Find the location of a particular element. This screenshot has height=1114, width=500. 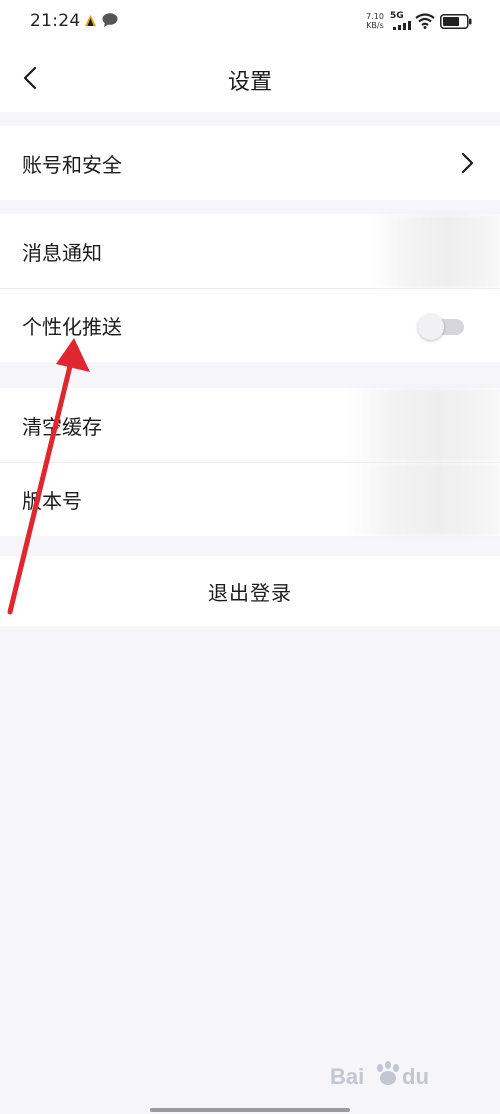

svg-text: du is located at coordinates (415, 1076).